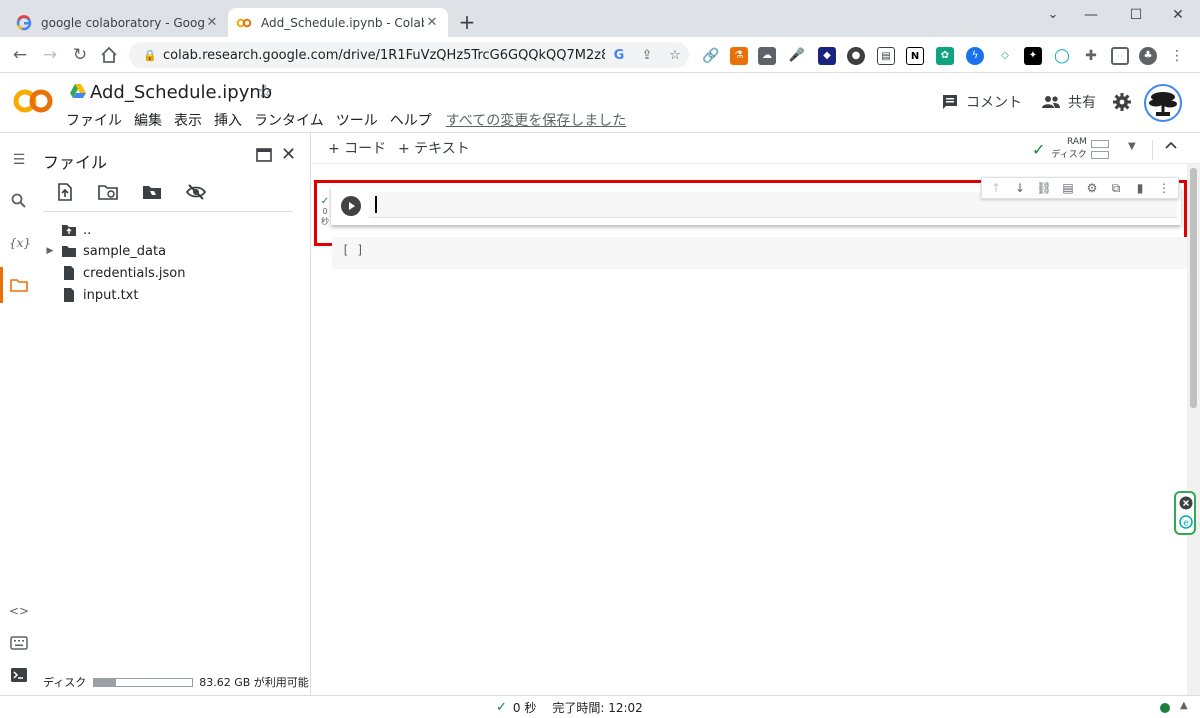 The width and height of the screenshot is (1200, 718). What do you see at coordinates (351, 206) in the screenshot?
I see `run-cell-play-icon` at bounding box center [351, 206].